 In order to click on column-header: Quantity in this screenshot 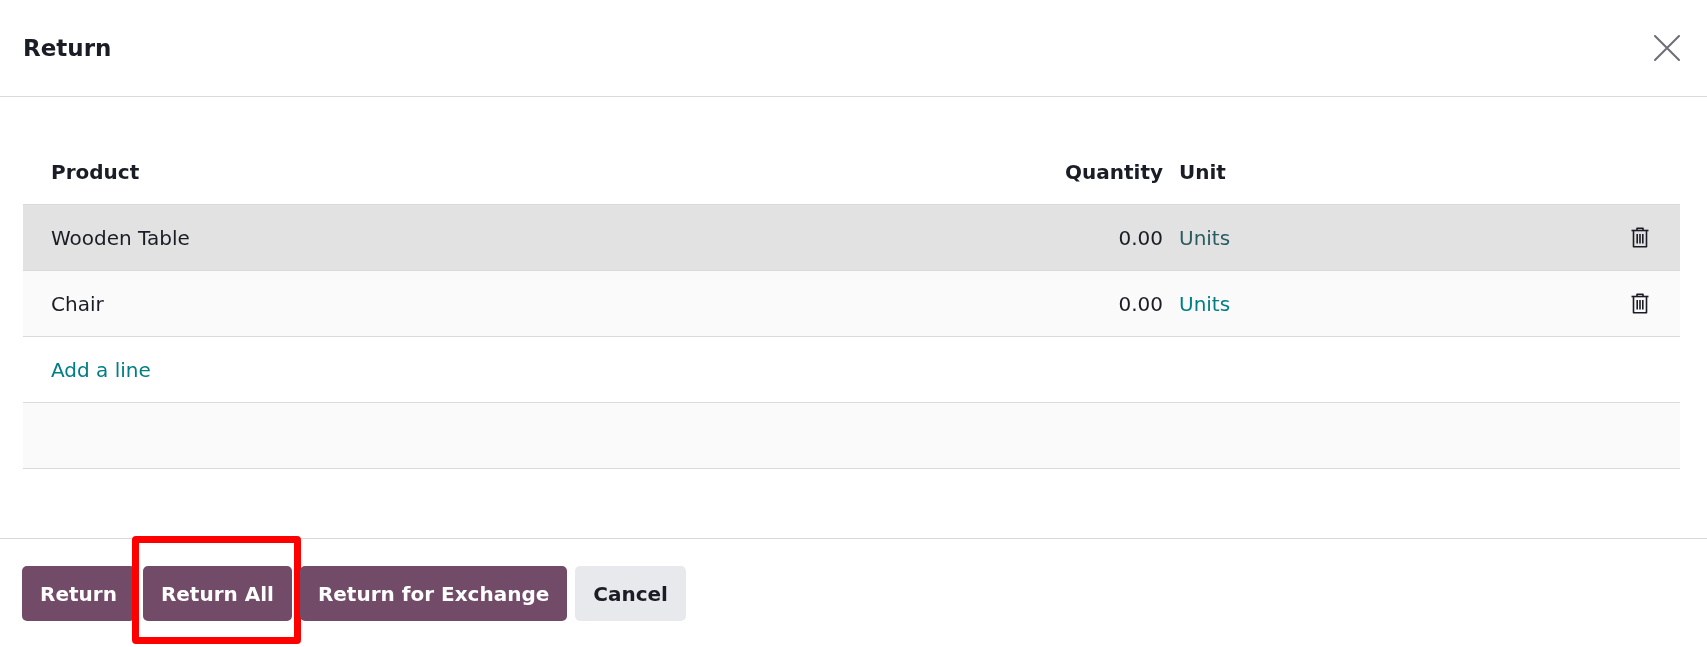, I will do `click(1114, 172)`.